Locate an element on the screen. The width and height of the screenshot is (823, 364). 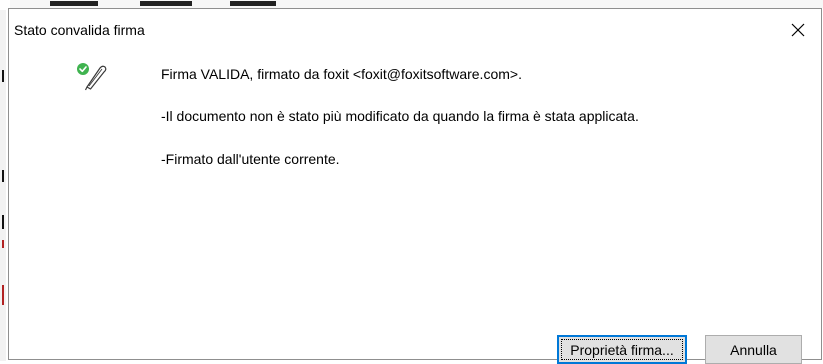
dialog-titlebar: Stato convalida firma is located at coordinates (415, 26).